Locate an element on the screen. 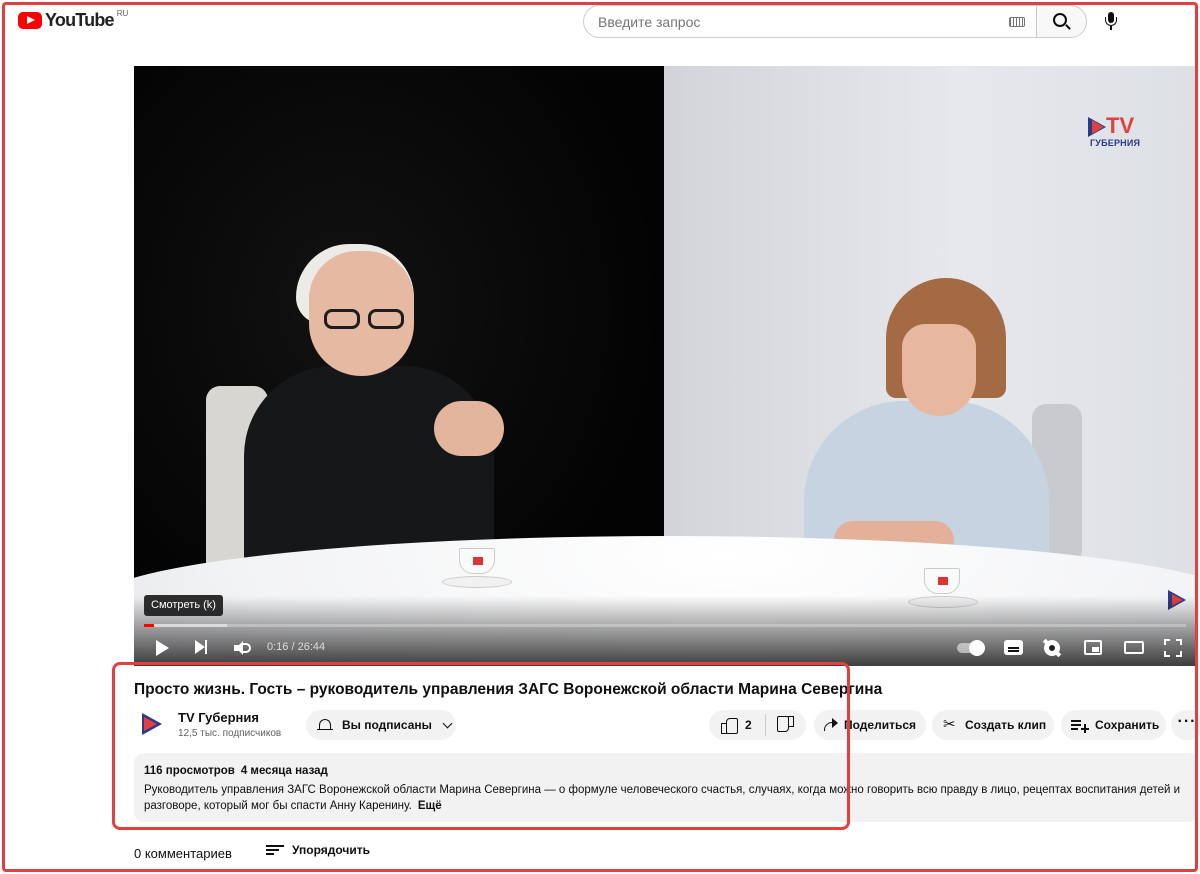 The width and height of the screenshot is (1200, 874). share-icon is located at coordinates (830, 725).